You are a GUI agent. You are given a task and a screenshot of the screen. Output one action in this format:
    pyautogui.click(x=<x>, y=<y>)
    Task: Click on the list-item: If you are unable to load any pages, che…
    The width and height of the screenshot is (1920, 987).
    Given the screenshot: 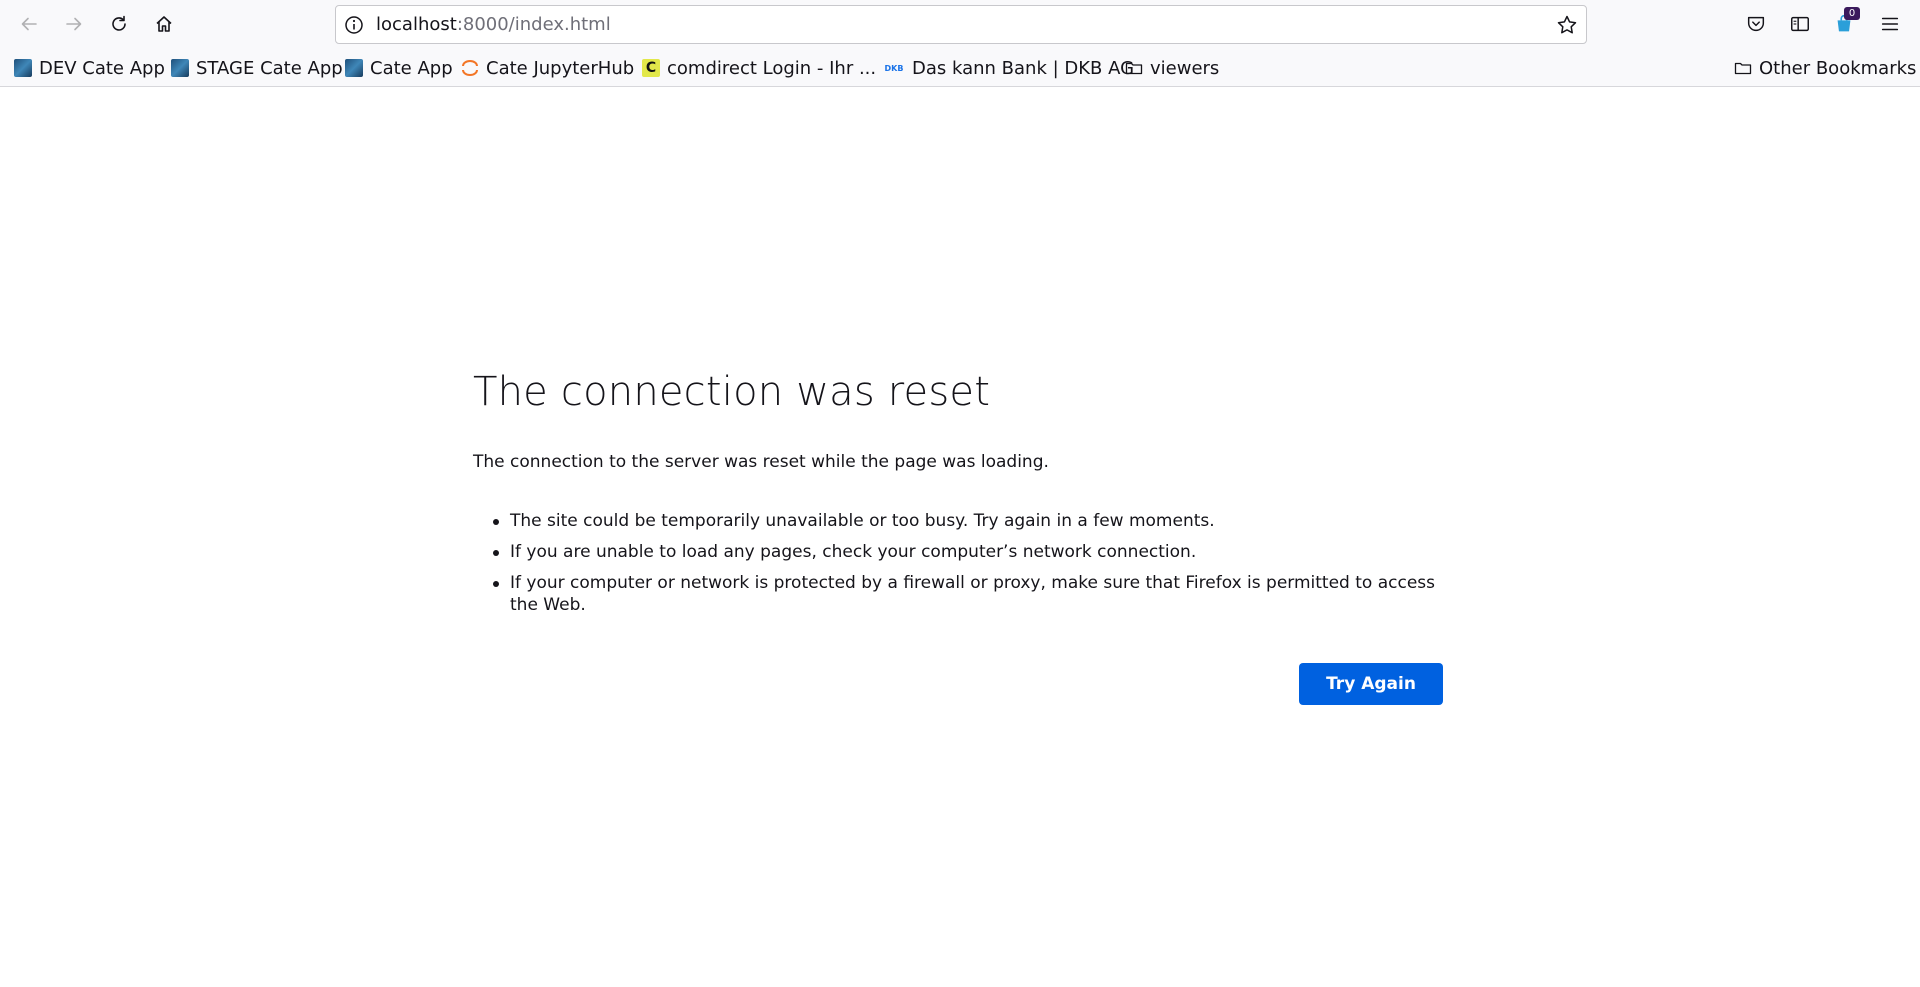 What is the action you would take?
    pyautogui.click(x=958, y=552)
    